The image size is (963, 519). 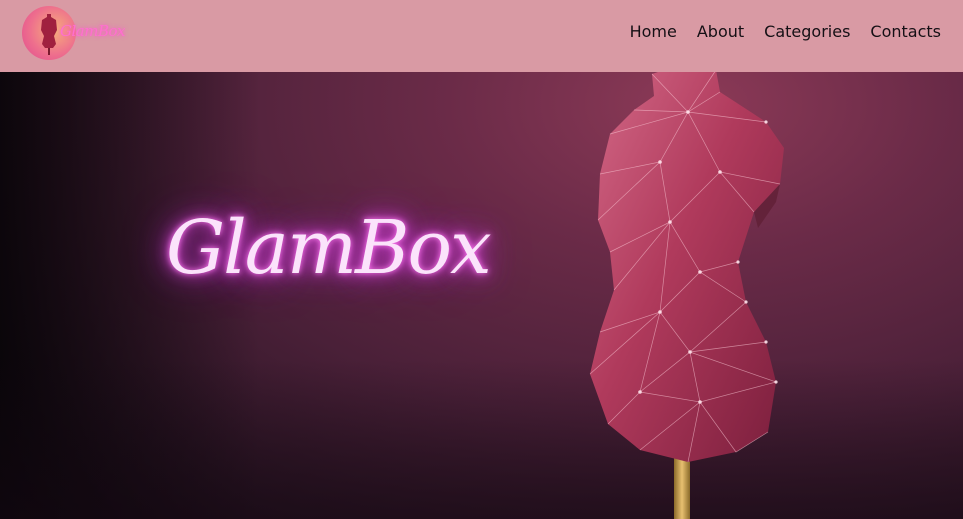 What do you see at coordinates (720, 31) in the screenshot?
I see `nav-about: About` at bounding box center [720, 31].